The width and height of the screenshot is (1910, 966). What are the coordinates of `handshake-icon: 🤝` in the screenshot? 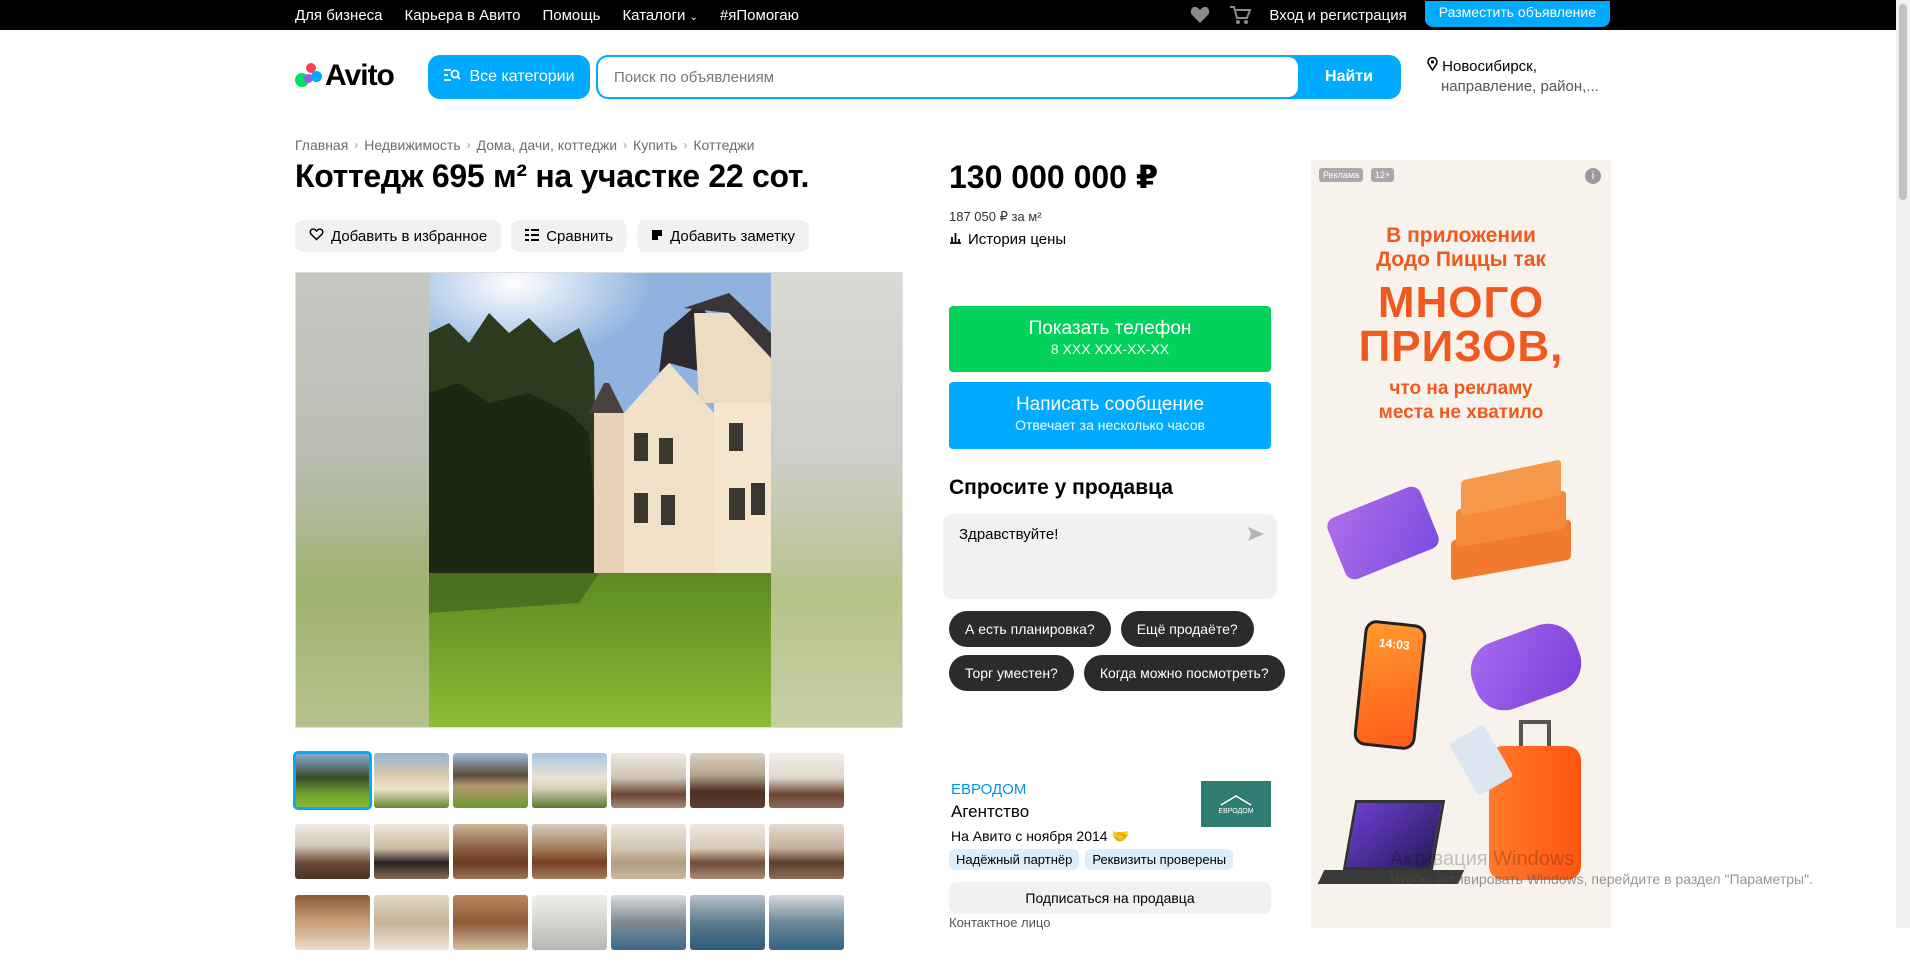 It's located at (1120, 836).